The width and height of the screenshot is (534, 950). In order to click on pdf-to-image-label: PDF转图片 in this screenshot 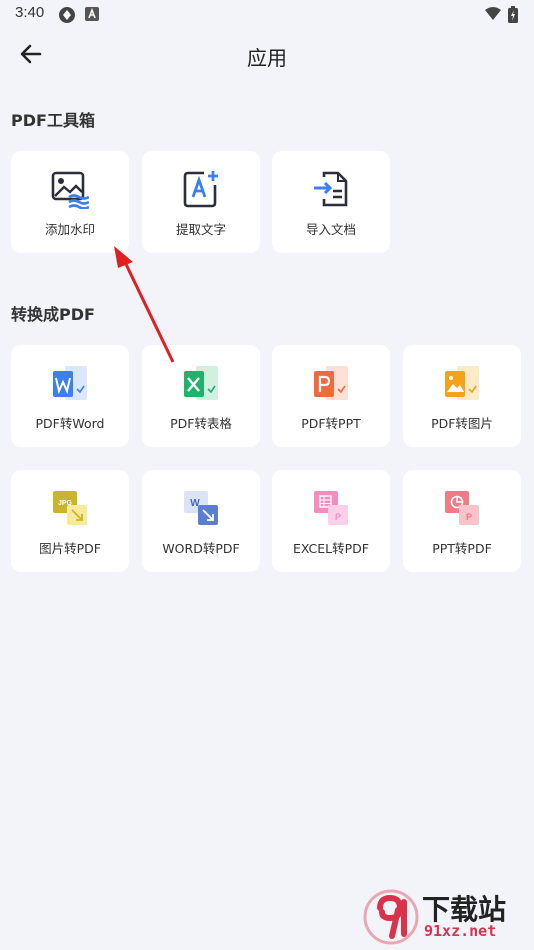, I will do `click(462, 423)`.